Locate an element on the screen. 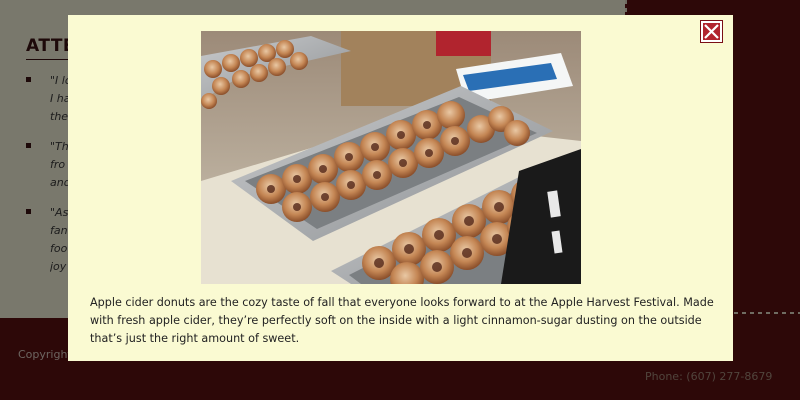 The height and width of the screenshot is (400, 800). close-icon is located at coordinates (711, 31).